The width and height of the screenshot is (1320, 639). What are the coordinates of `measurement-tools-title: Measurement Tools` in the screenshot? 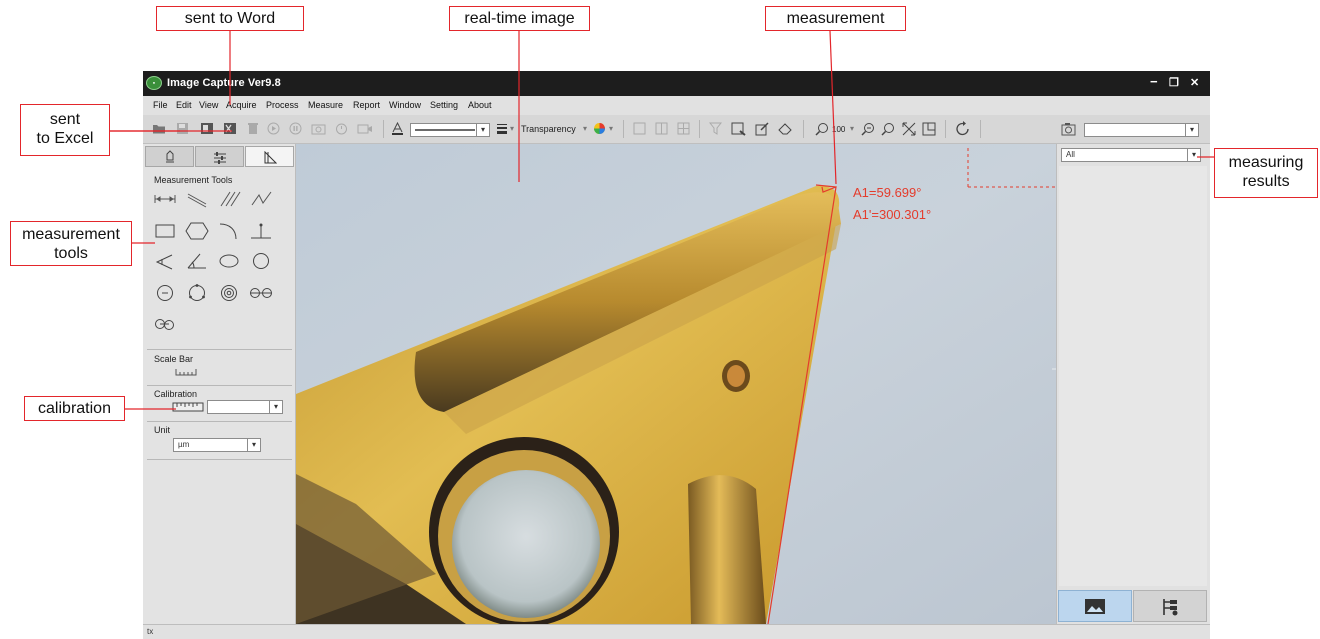 It's located at (193, 180).